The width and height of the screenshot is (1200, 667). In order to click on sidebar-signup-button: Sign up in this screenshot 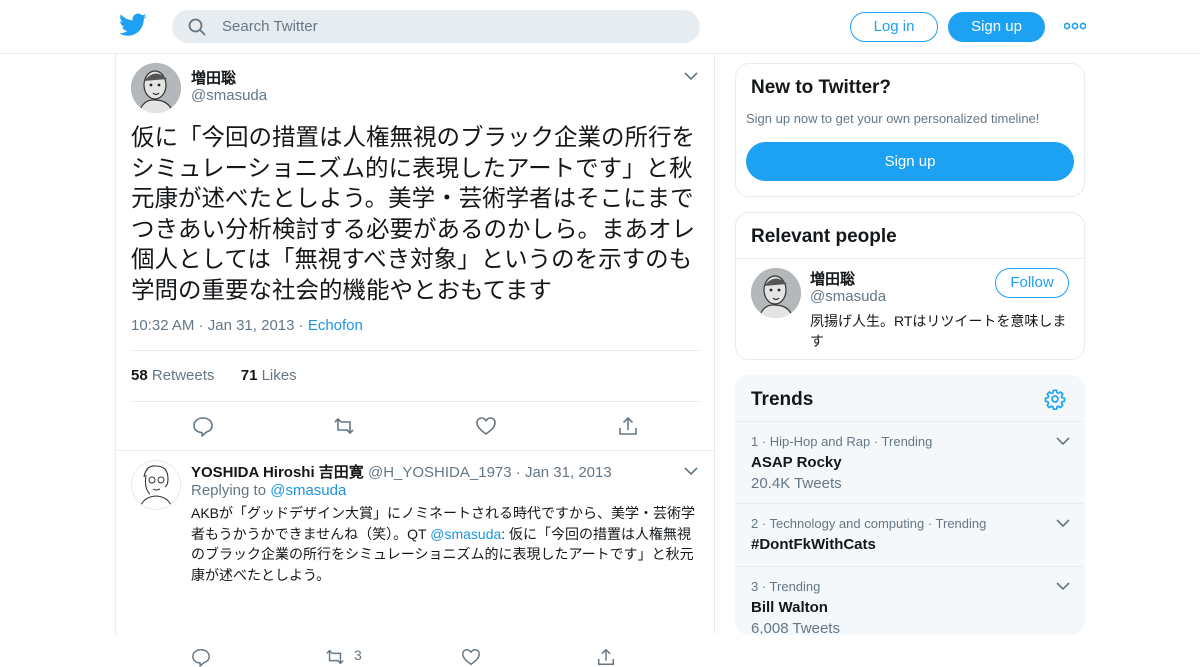, I will do `click(910, 161)`.